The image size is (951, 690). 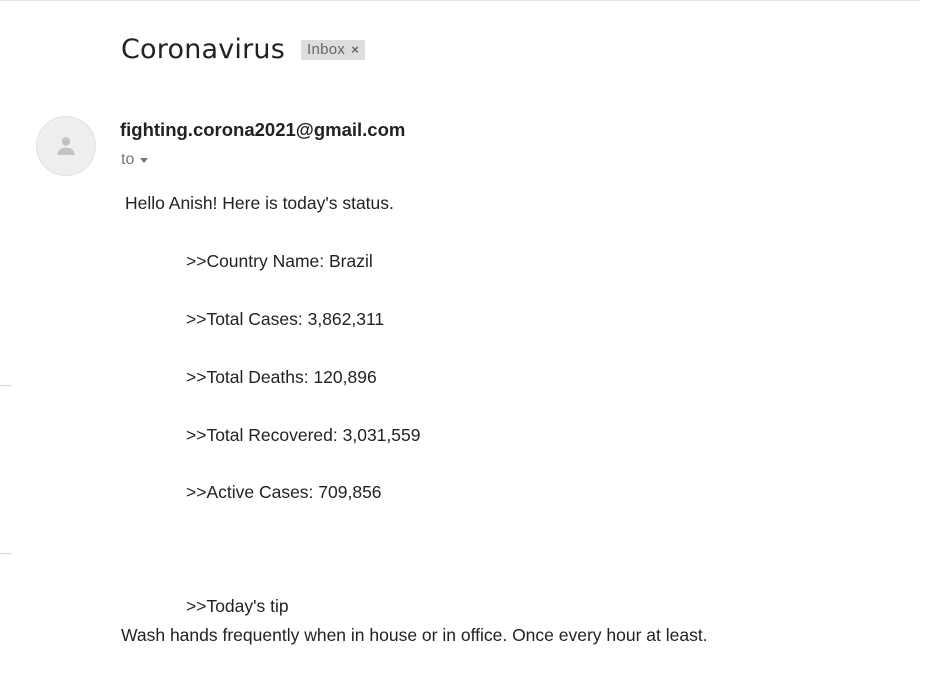 What do you see at coordinates (279, 261) in the screenshot?
I see `stat-country: >>Country Name: Brazil` at bounding box center [279, 261].